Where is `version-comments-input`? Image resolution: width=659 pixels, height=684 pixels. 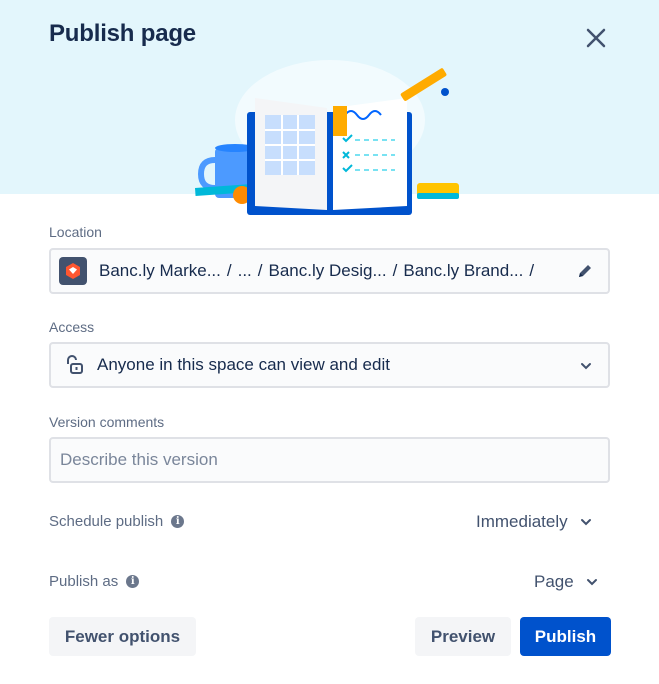
version-comments-input is located at coordinates (330, 460).